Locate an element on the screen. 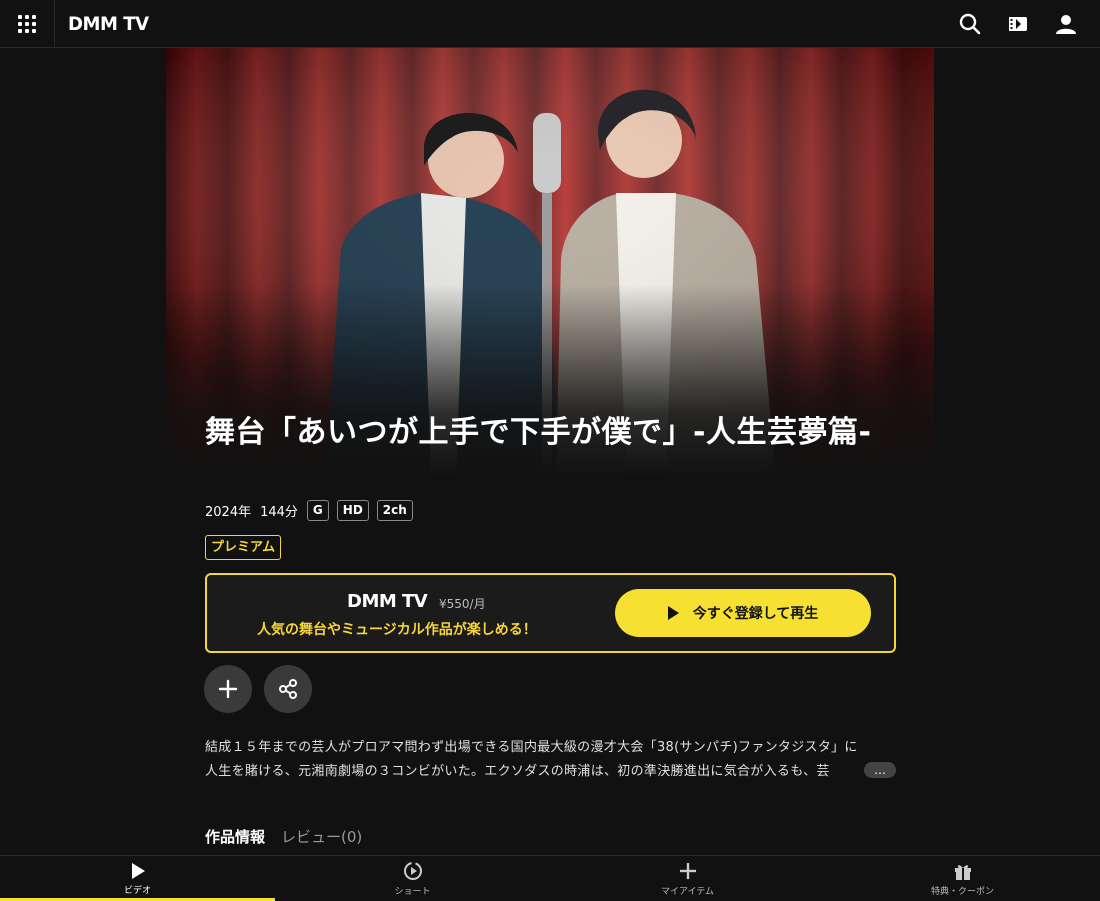  search-button is located at coordinates (970, 24).